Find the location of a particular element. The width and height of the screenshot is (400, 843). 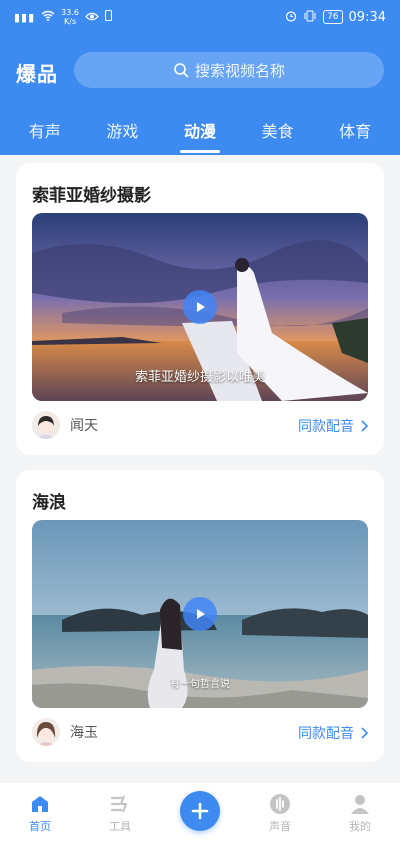

plus-icon is located at coordinates (200, 811).